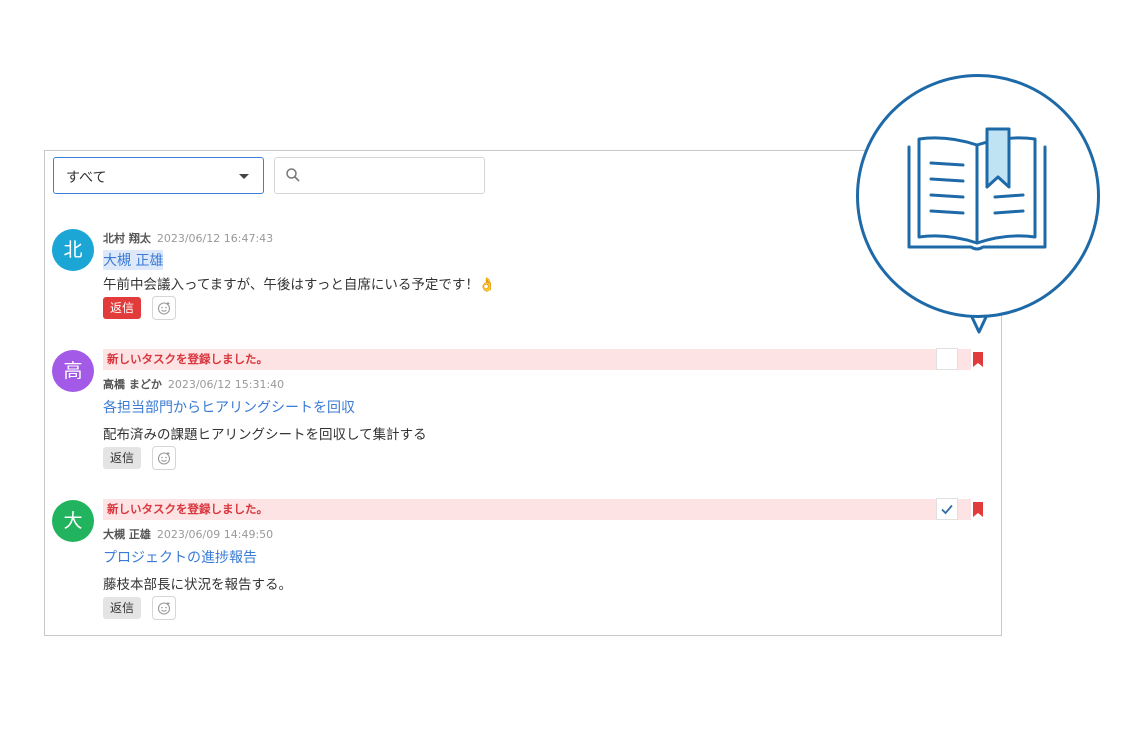  I want to click on chevron-down-icon, so click(244, 176).